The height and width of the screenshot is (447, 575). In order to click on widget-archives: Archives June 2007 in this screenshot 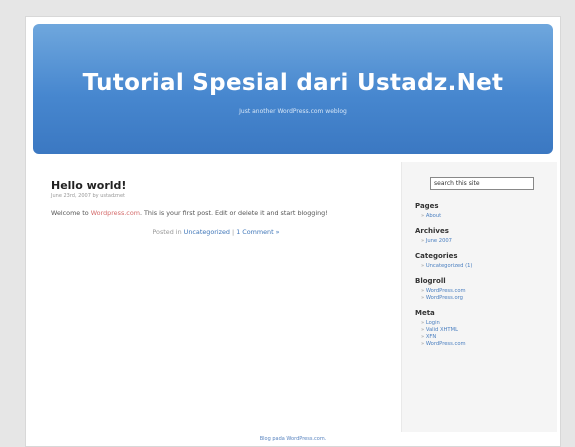, I will do `click(482, 236)`.